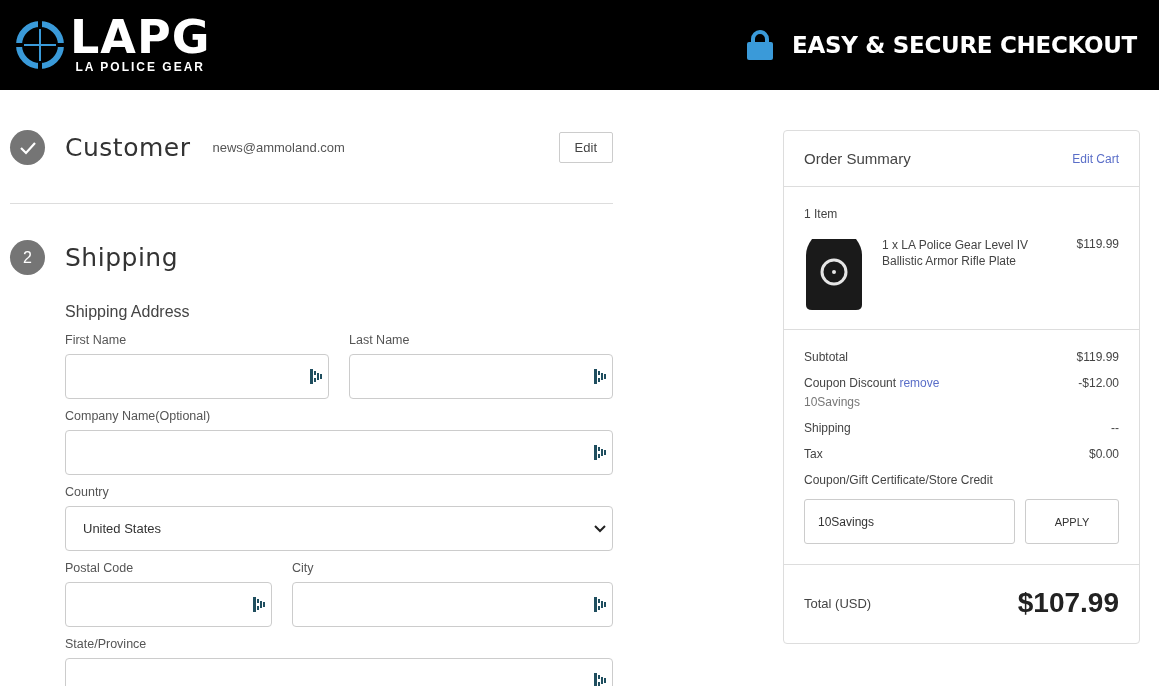  What do you see at coordinates (585, 147) in the screenshot?
I see `edit-button: Edit` at bounding box center [585, 147].